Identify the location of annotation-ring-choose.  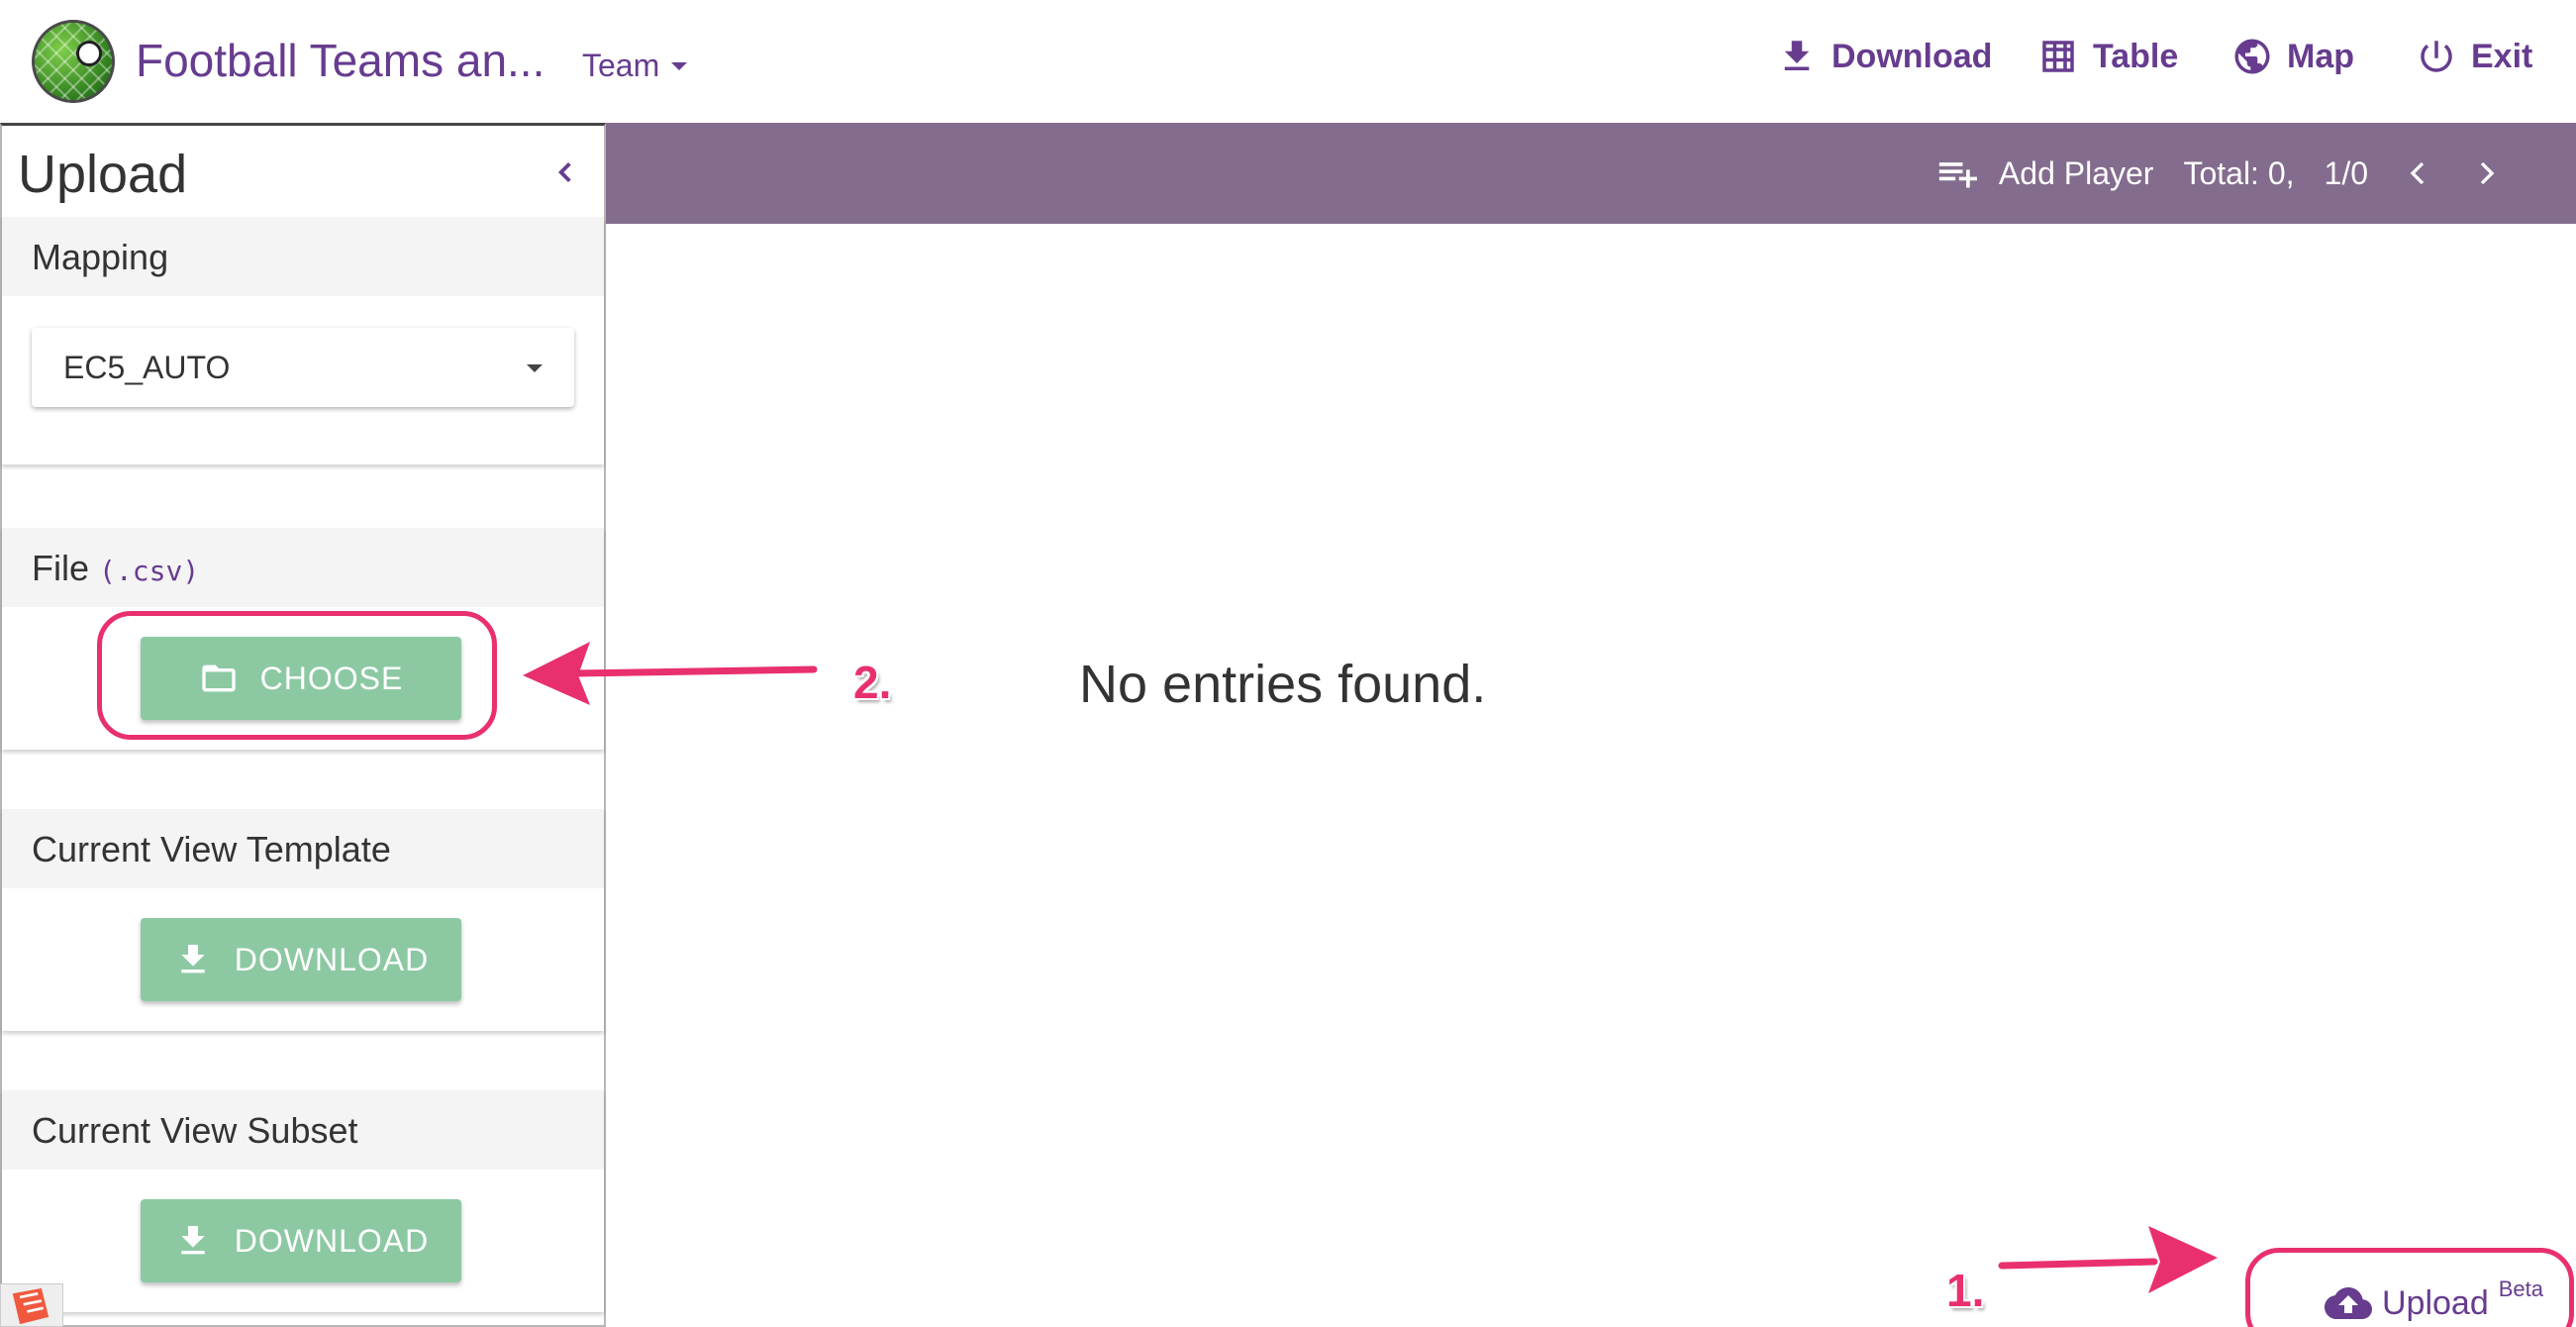
(297, 675).